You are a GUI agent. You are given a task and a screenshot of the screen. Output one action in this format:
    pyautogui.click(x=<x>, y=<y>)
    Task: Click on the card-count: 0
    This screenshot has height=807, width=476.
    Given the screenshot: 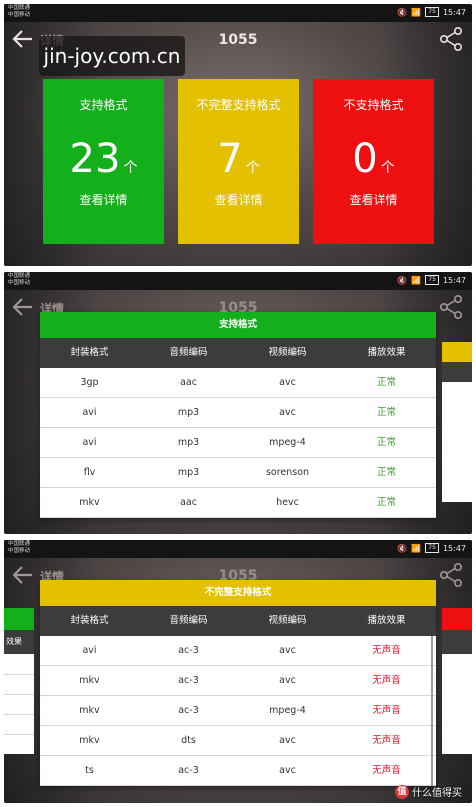 What is the action you would take?
    pyautogui.click(x=365, y=159)
    